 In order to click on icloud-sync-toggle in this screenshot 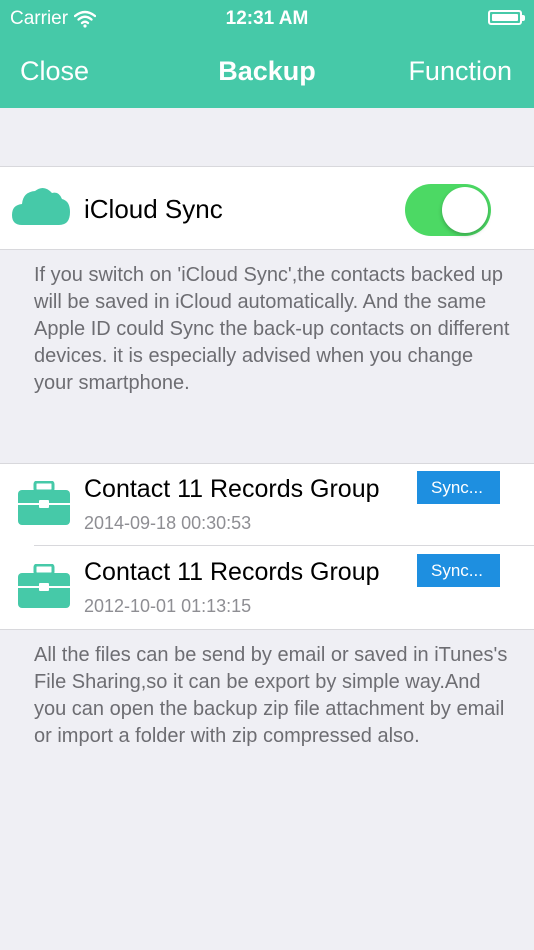, I will do `click(448, 210)`.